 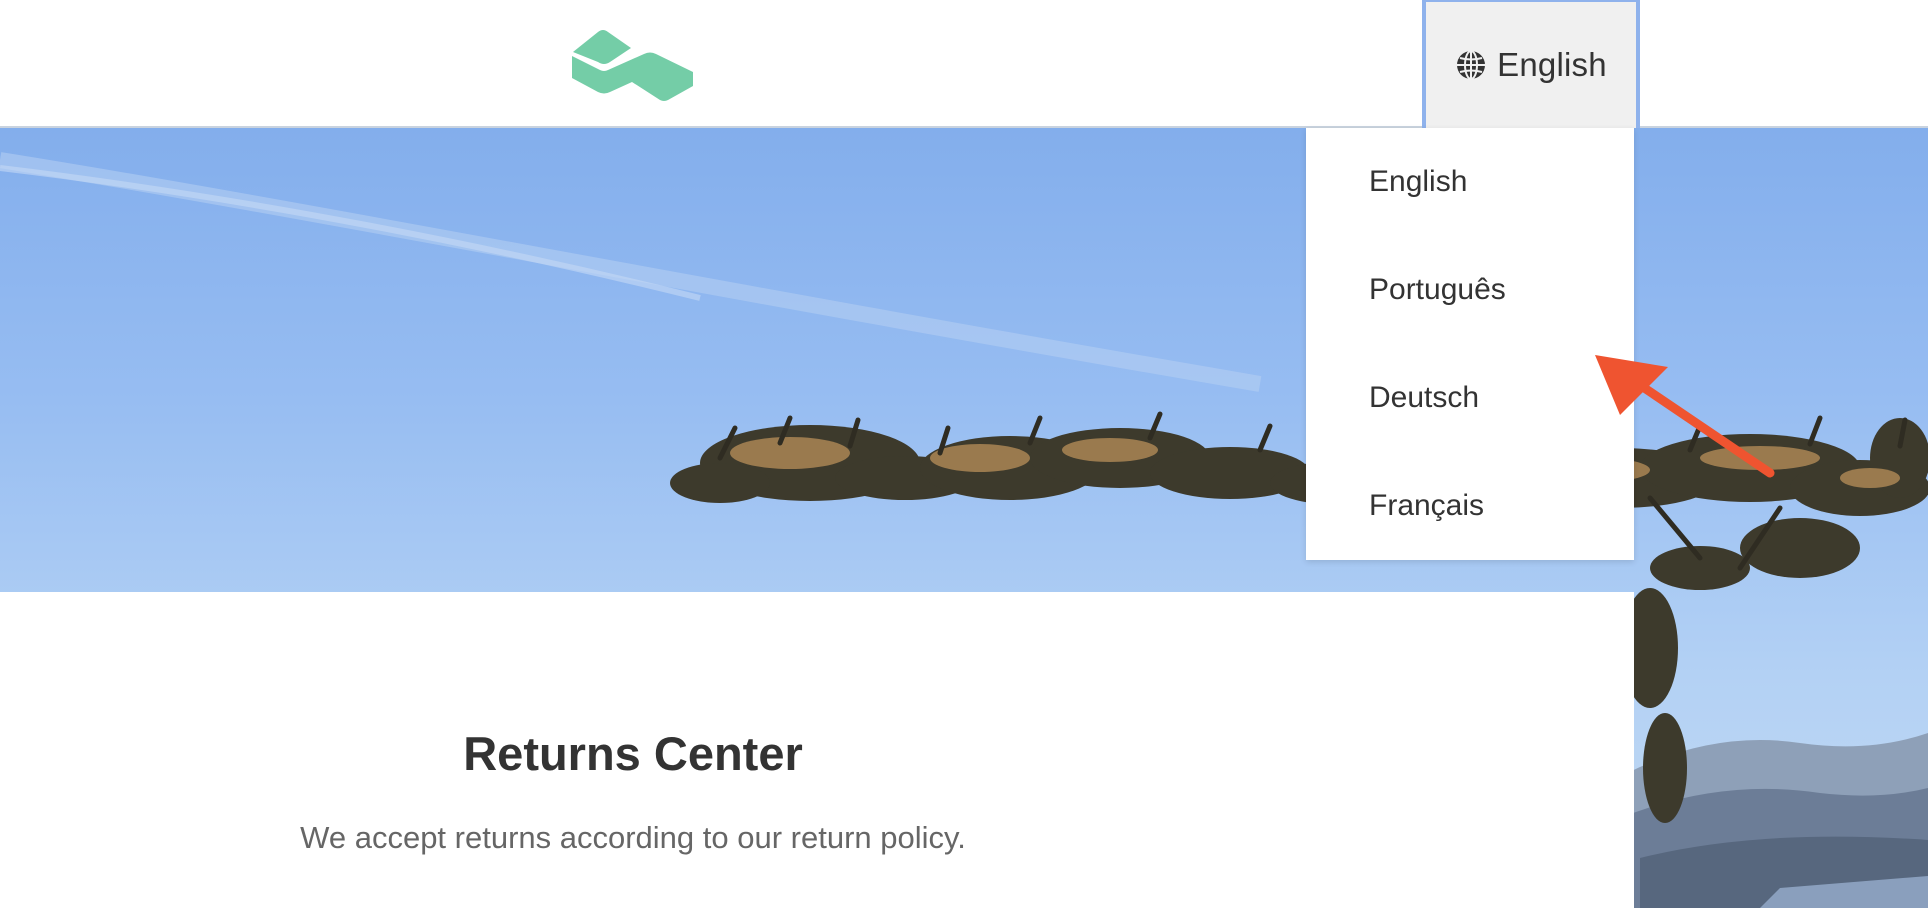 I want to click on language-selector-button: English, so click(x=1531, y=64).